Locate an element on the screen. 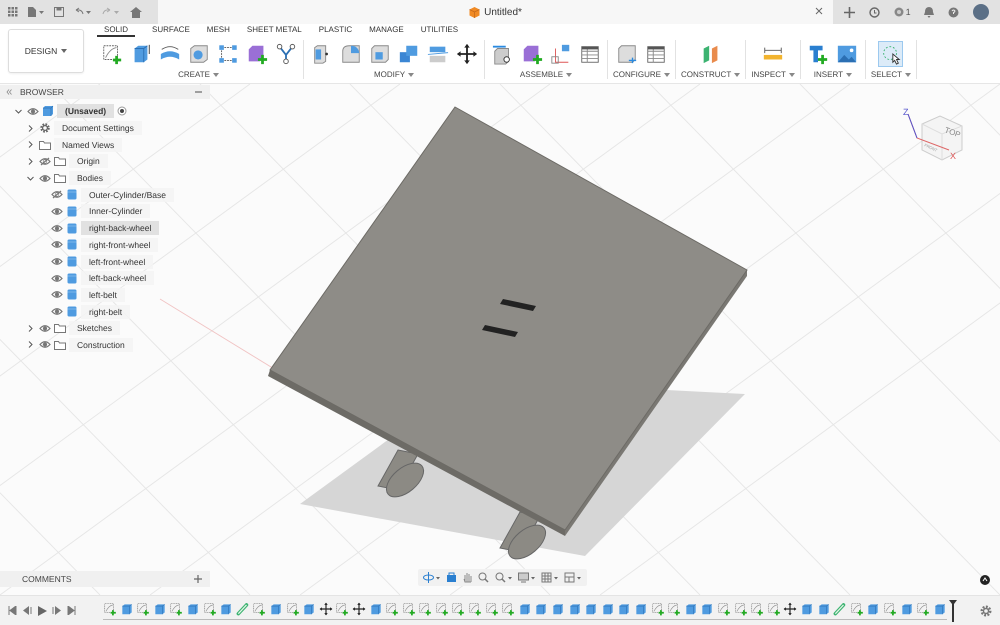 The width and height of the screenshot is (1000, 625). group-menu: CONSTRUCT is located at coordinates (710, 74).